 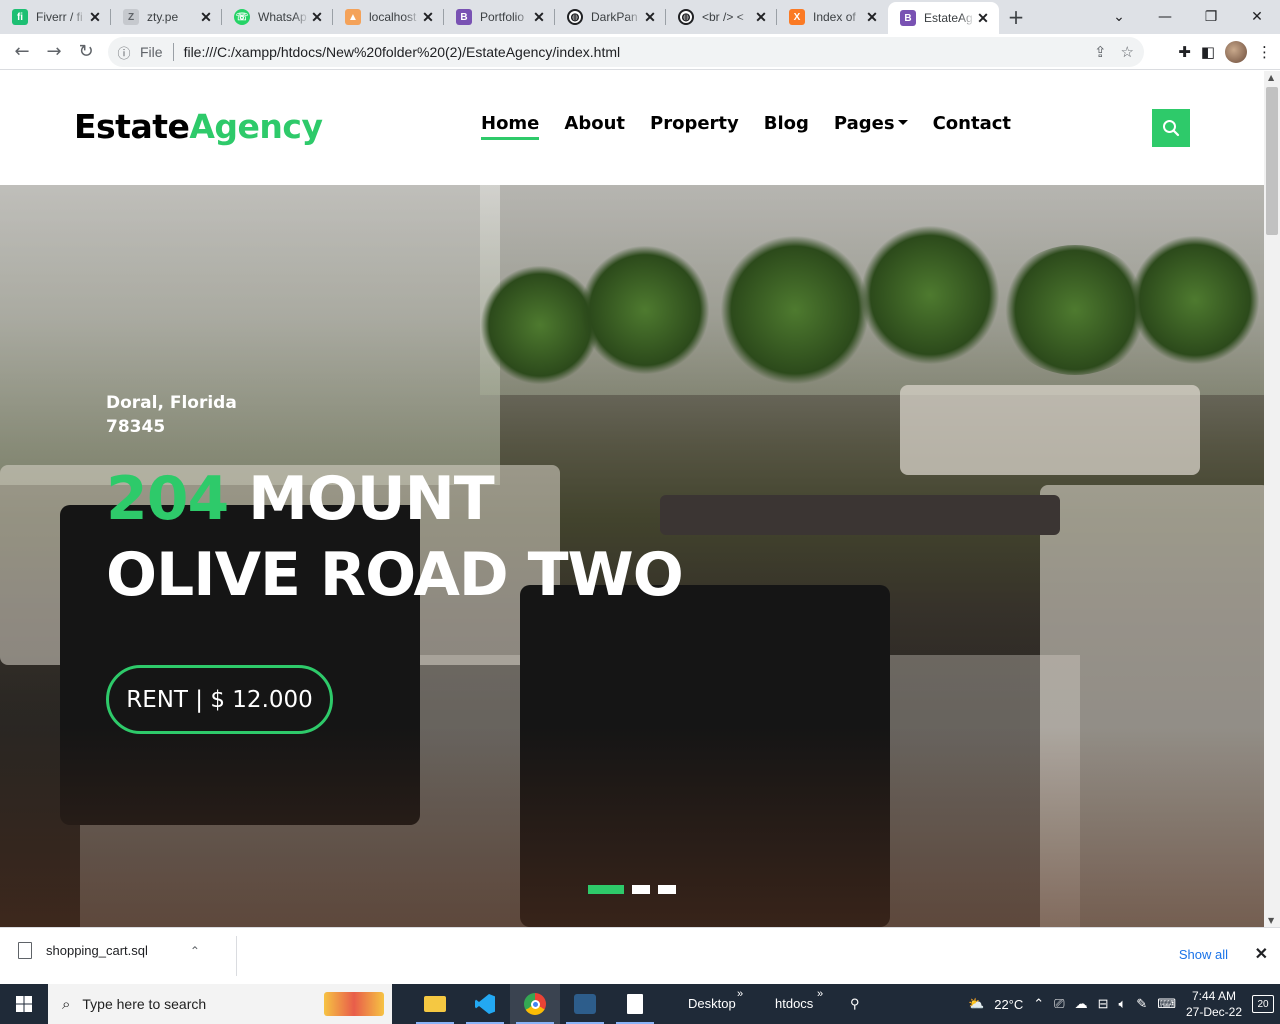 I want to click on scroll-up-arrow-icon: ▲, so click(x=1271, y=77).